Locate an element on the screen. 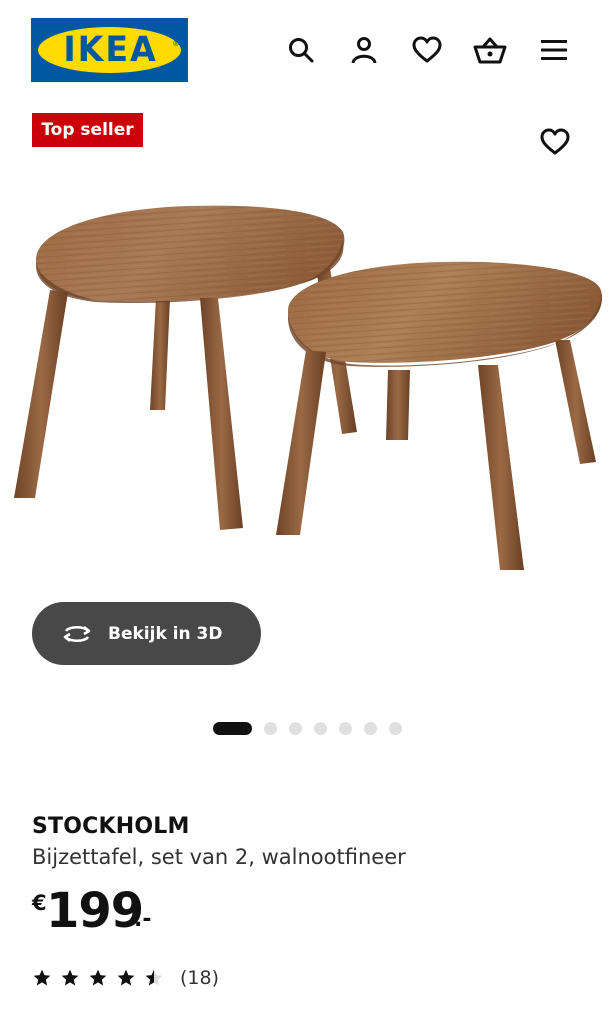  registered-mark: ® is located at coordinates (176, 43).